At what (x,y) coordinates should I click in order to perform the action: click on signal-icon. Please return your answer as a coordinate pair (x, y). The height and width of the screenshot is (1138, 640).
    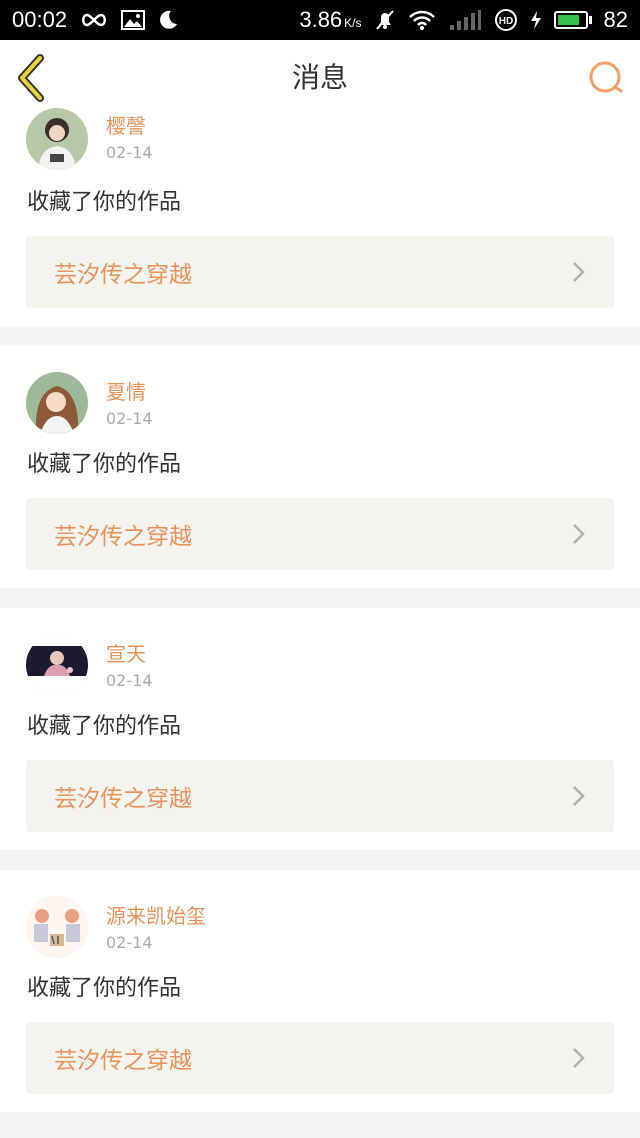
    Looking at the image, I should click on (465, 20).